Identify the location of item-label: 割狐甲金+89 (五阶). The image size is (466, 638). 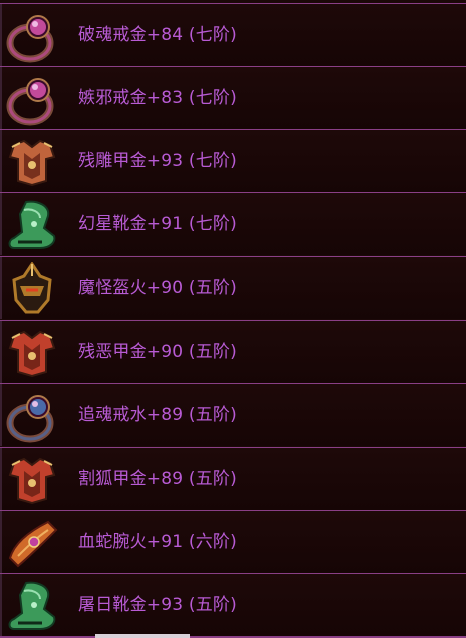
(157, 479).